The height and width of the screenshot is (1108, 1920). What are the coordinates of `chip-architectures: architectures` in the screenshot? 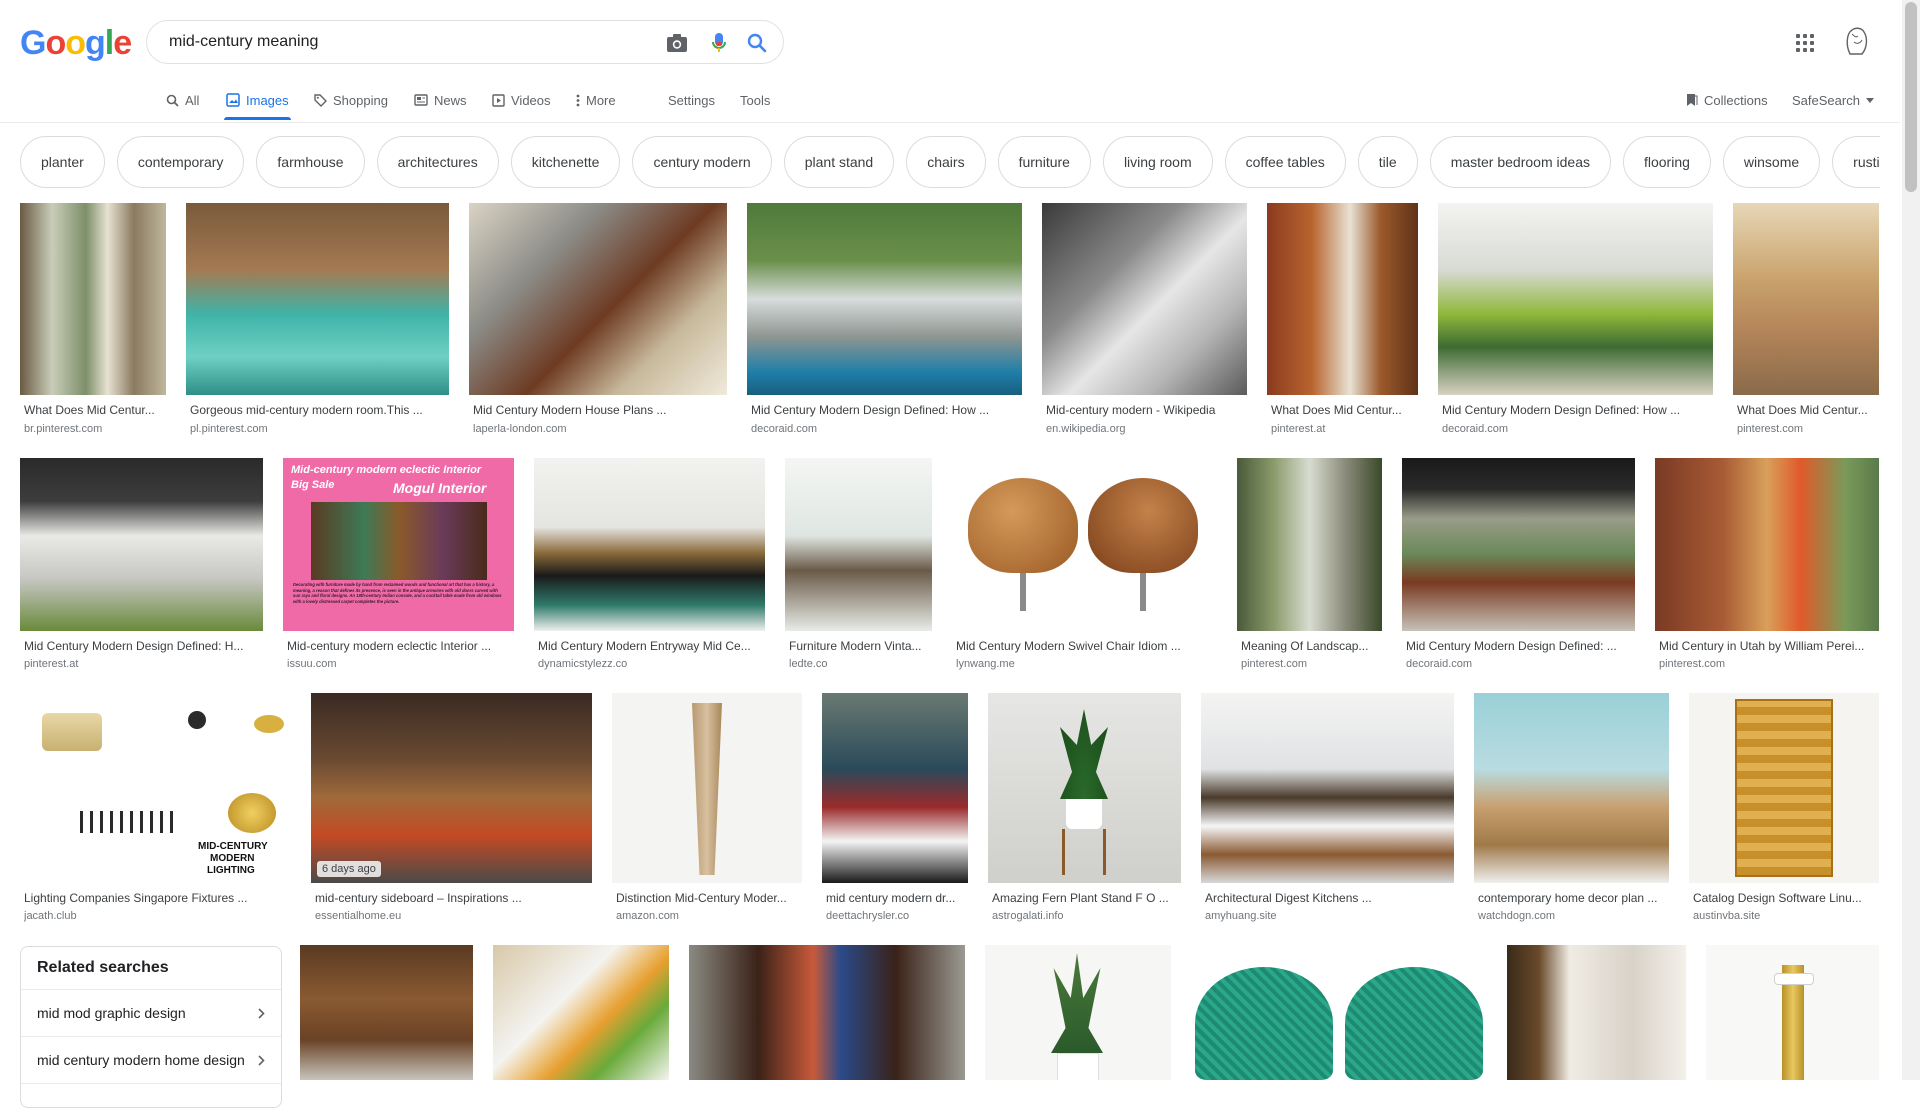 It's located at (437, 162).